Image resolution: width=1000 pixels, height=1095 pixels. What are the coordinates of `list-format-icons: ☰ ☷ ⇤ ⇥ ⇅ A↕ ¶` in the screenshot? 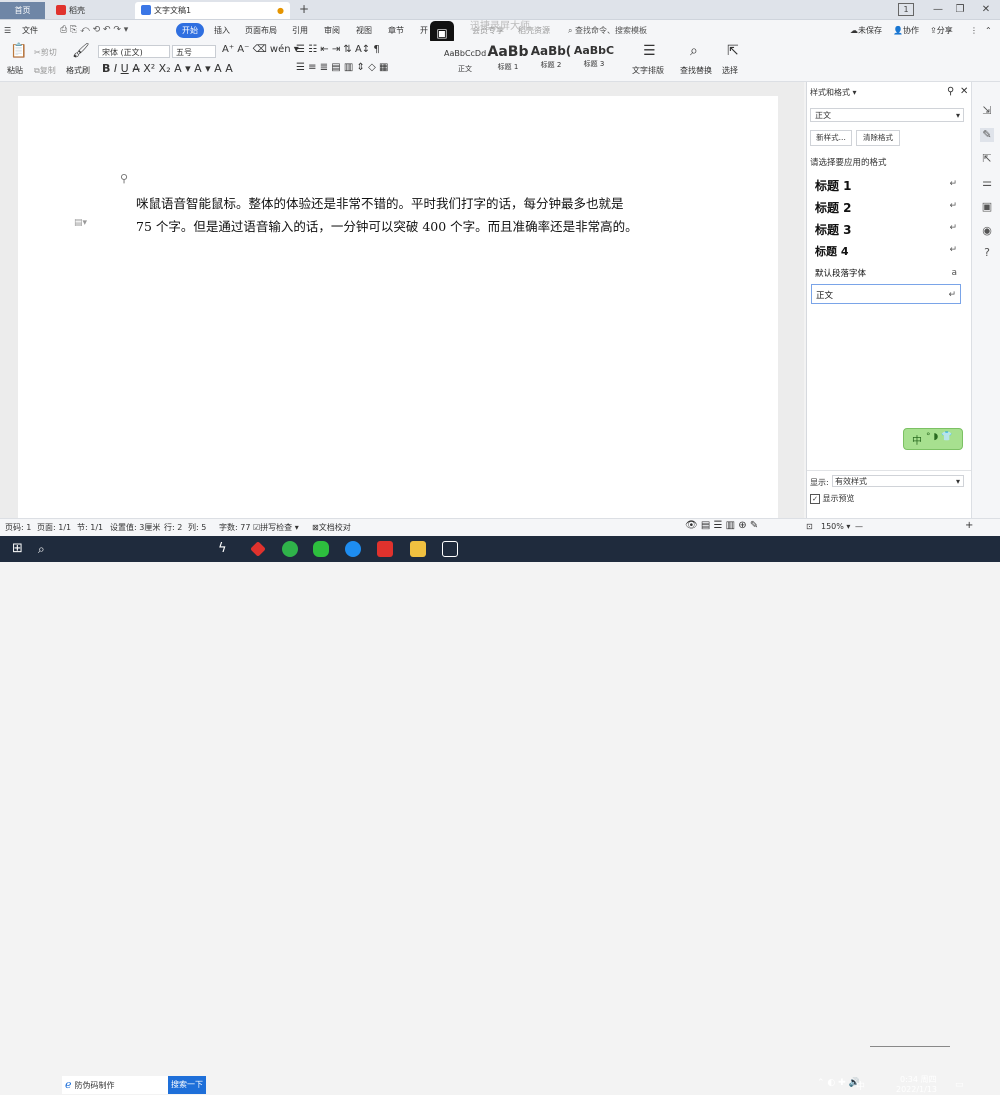 It's located at (338, 49).